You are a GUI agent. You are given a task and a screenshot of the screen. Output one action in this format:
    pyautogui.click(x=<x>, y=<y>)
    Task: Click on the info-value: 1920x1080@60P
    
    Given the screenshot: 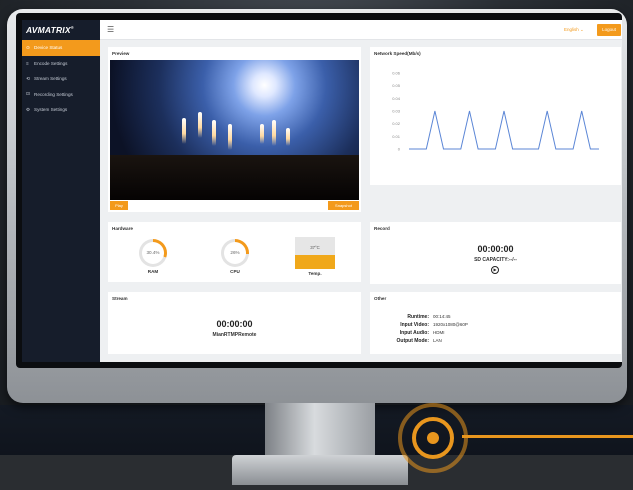 What is the action you would take?
    pyautogui.click(x=450, y=324)
    